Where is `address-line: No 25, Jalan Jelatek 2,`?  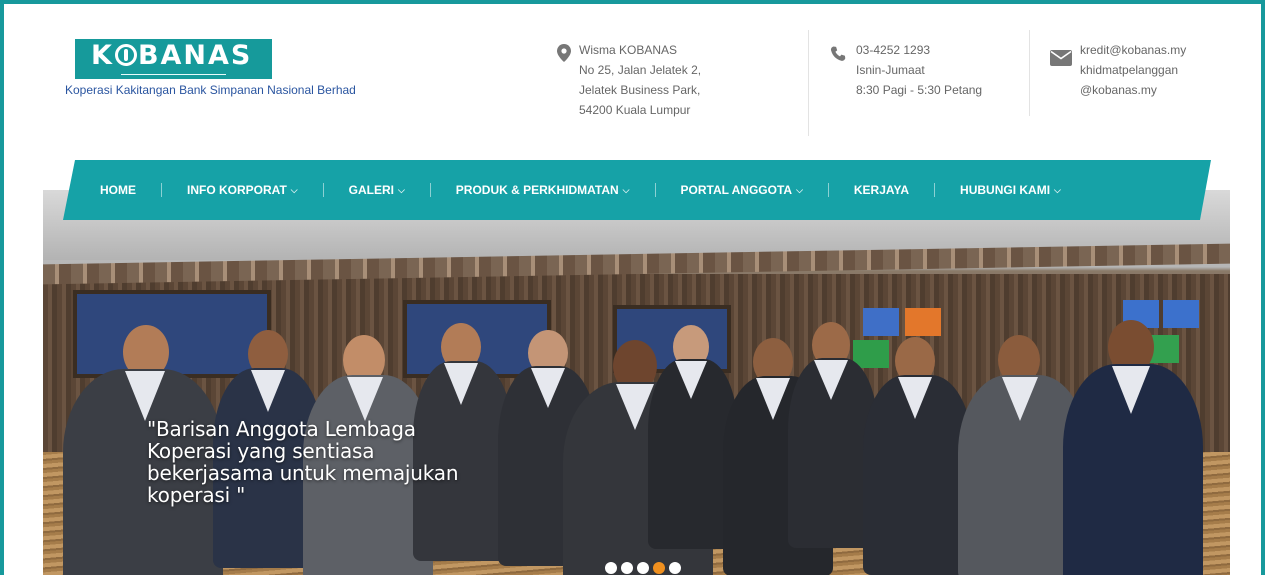
address-line: No 25, Jalan Jelatek 2, is located at coordinates (640, 70).